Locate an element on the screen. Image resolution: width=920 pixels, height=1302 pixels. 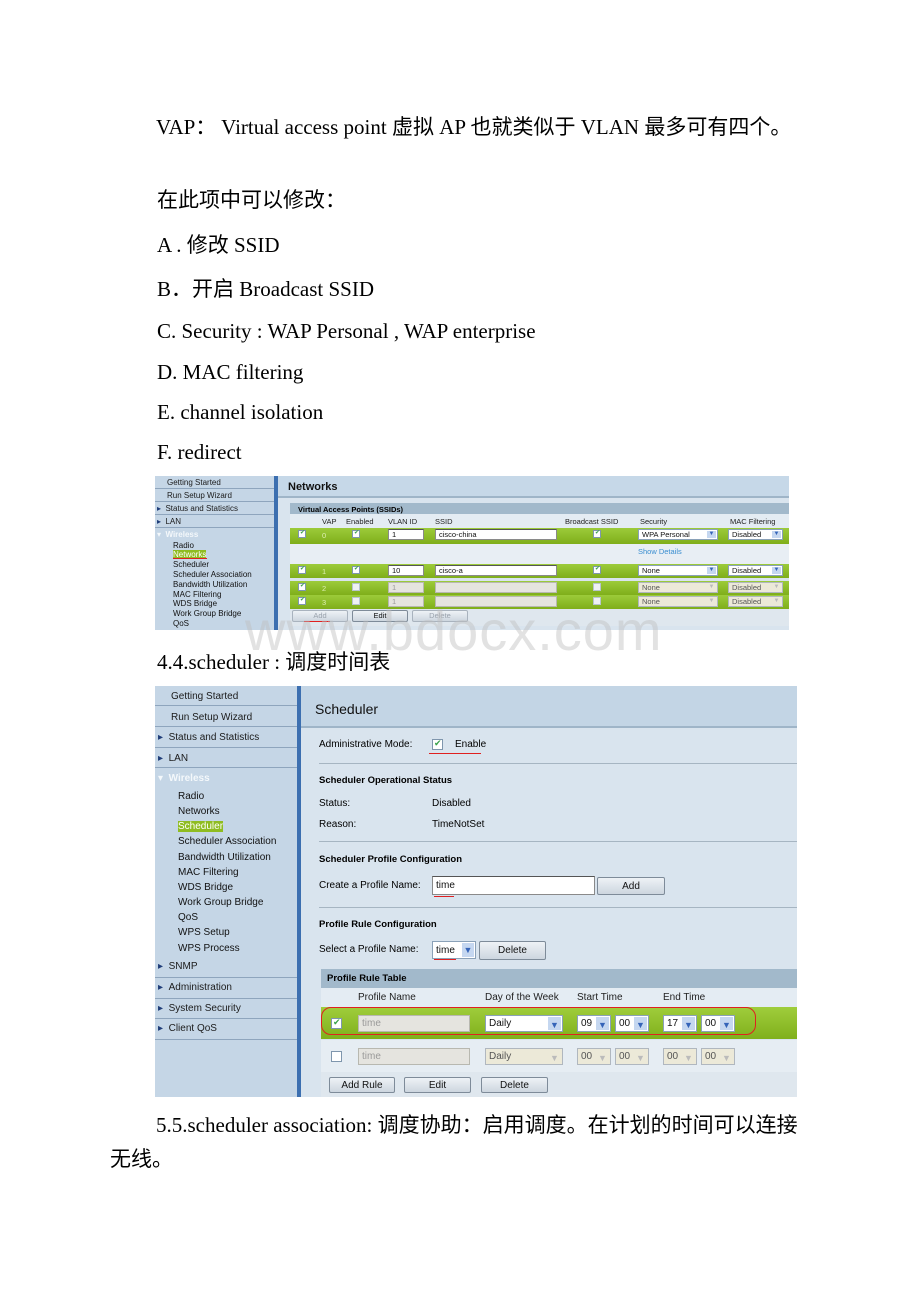
nav-client-qos: ▸ Client QoS is located at coordinates (226, 1029).